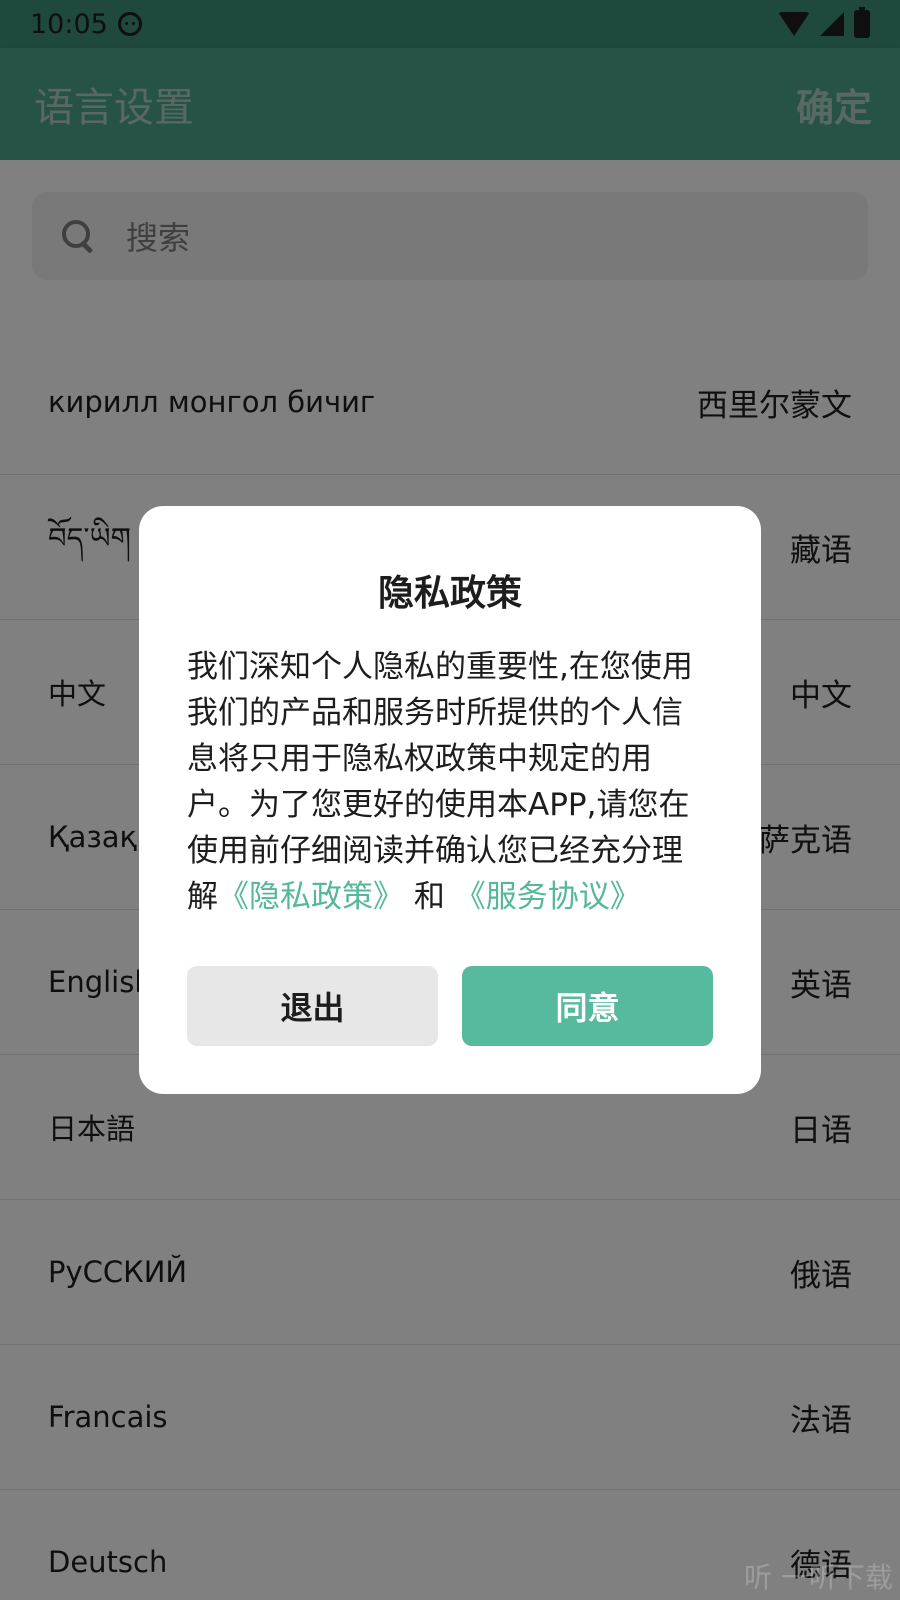 This screenshot has height=1600, width=900. What do you see at coordinates (818, 1577) in the screenshot?
I see `watermark: 听 一听下载` at bounding box center [818, 1577].